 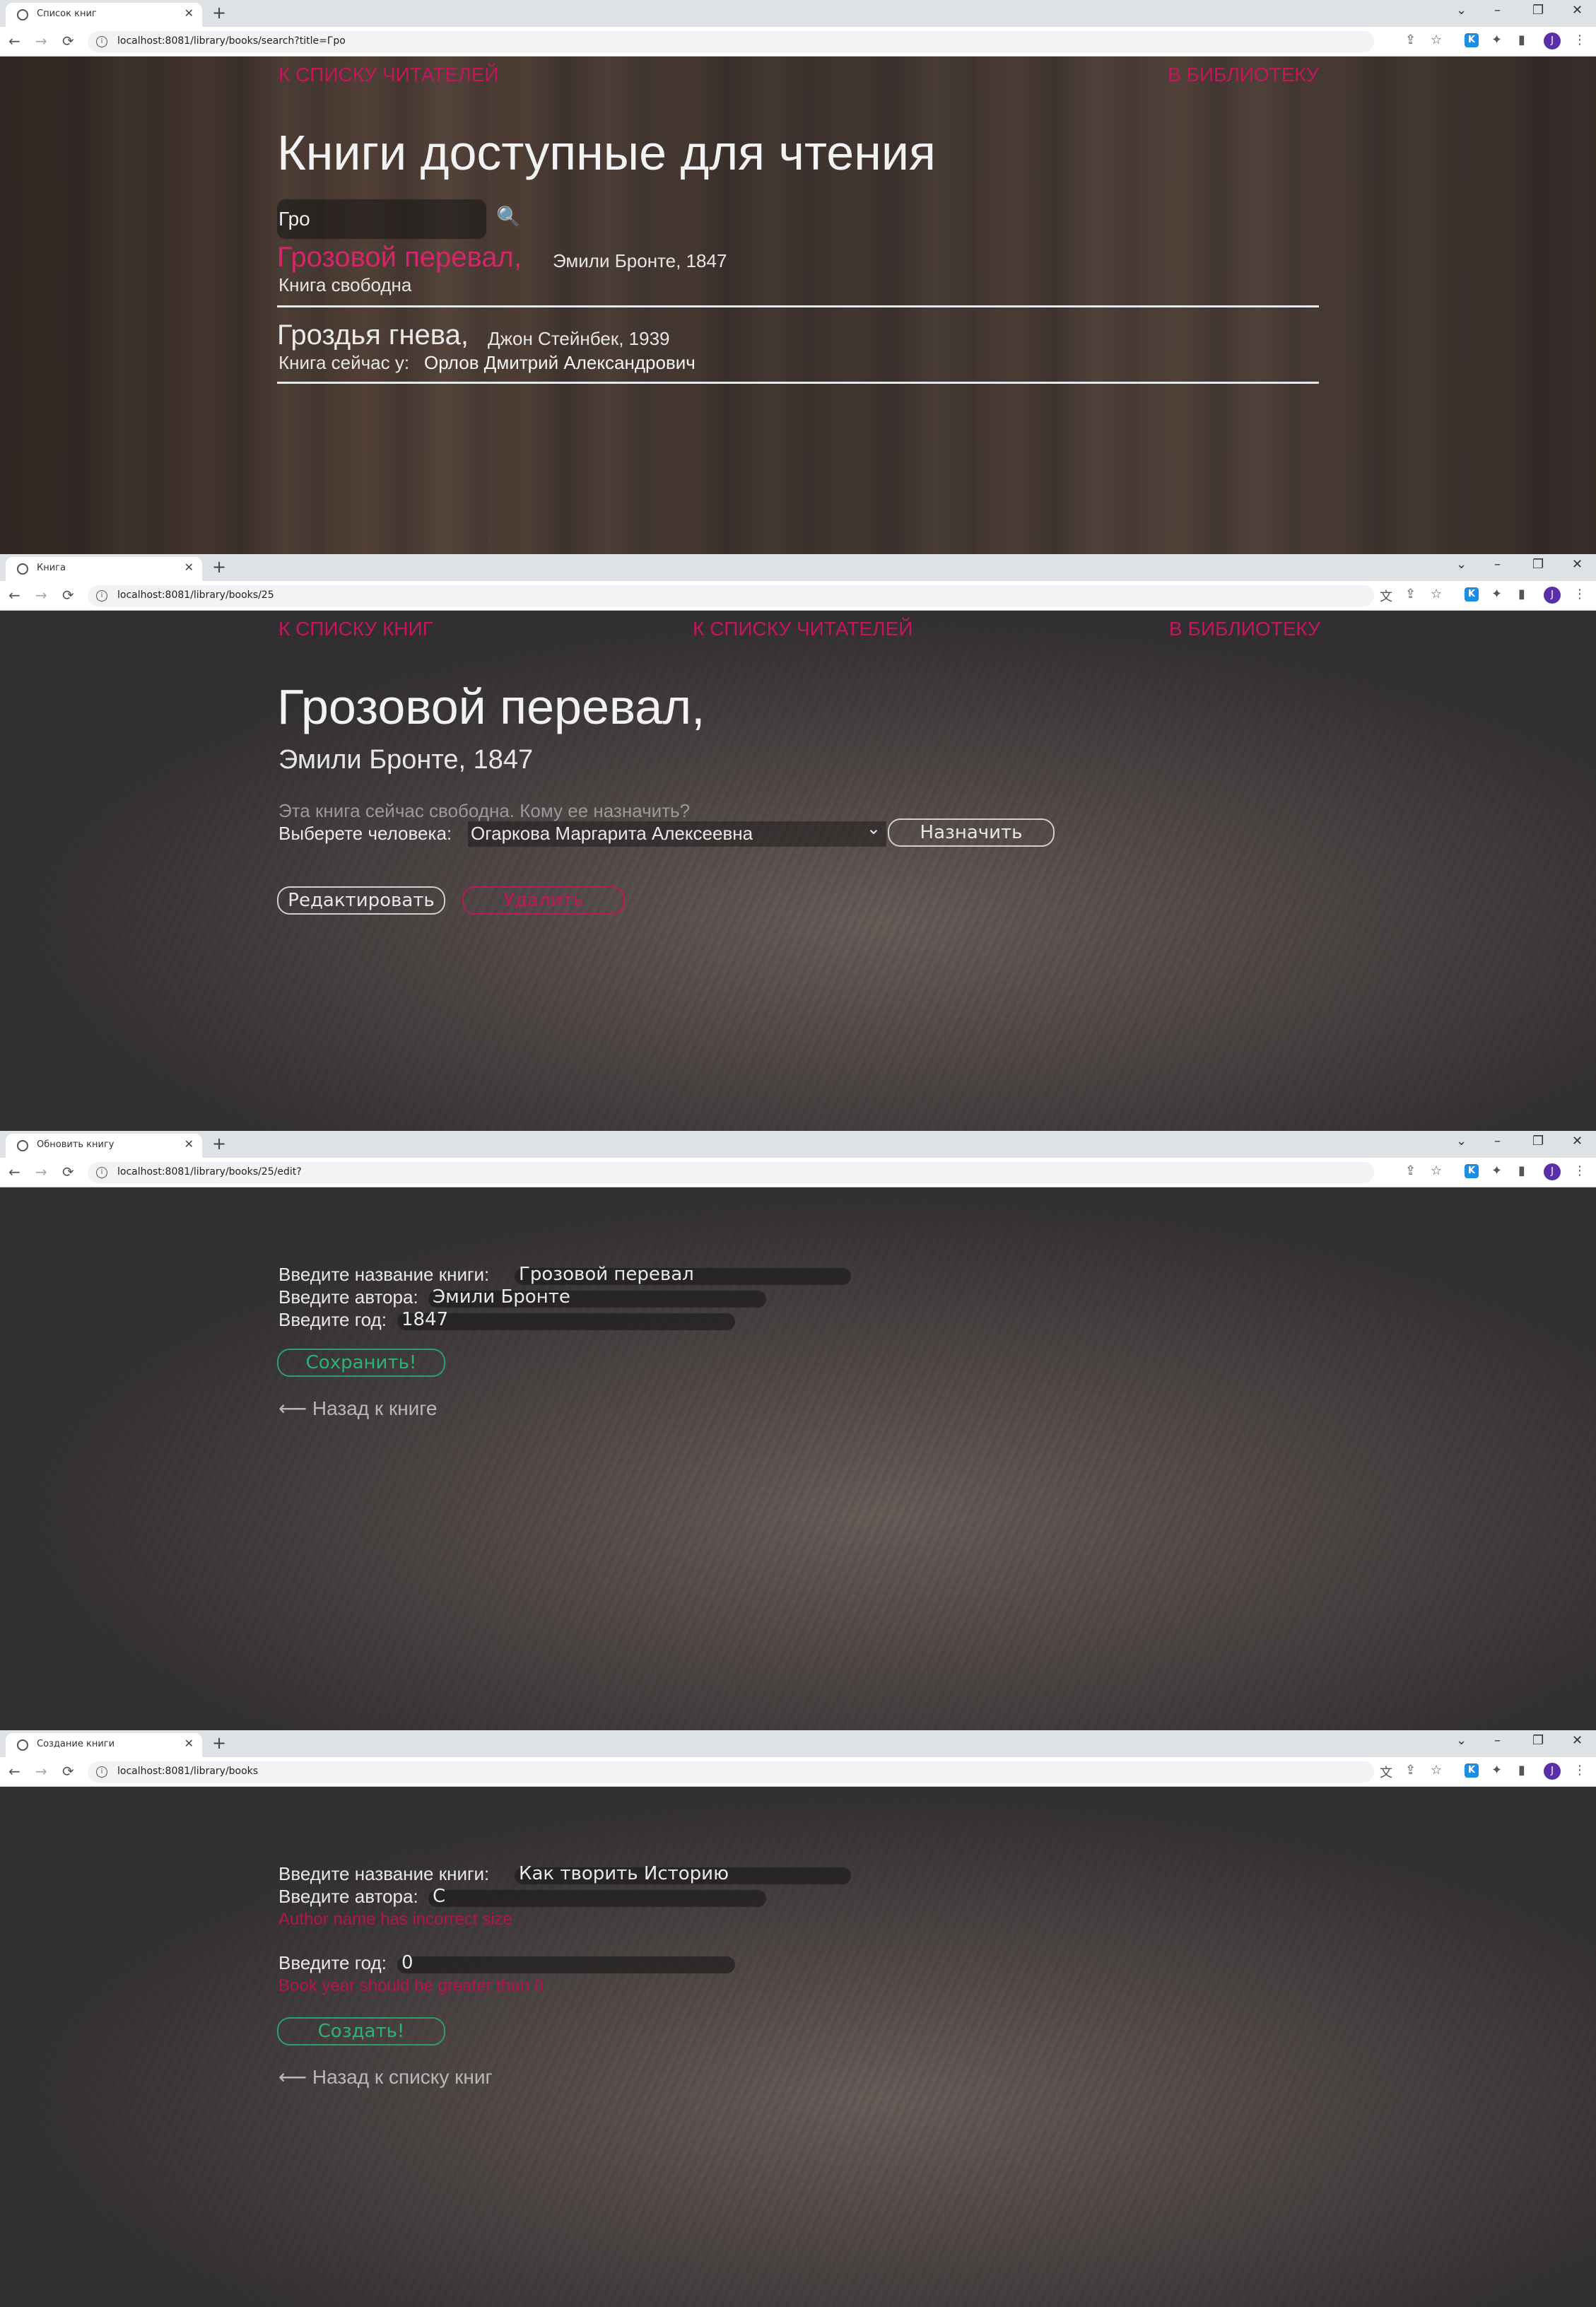 I want to click on tab-title: Создание книги, so click(x=76, y=1744).